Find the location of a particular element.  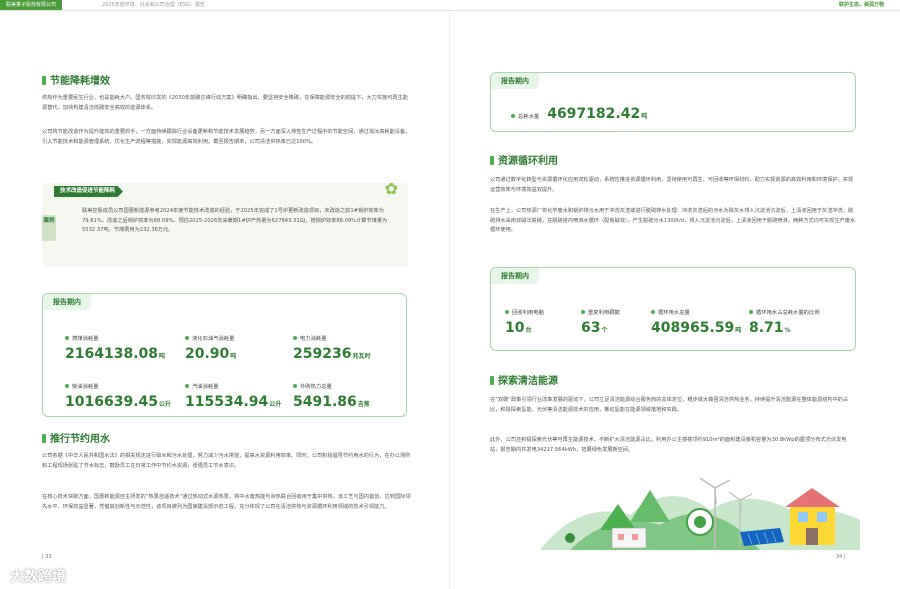

stat-value: 8.71 is located at coordinates (766, 328).